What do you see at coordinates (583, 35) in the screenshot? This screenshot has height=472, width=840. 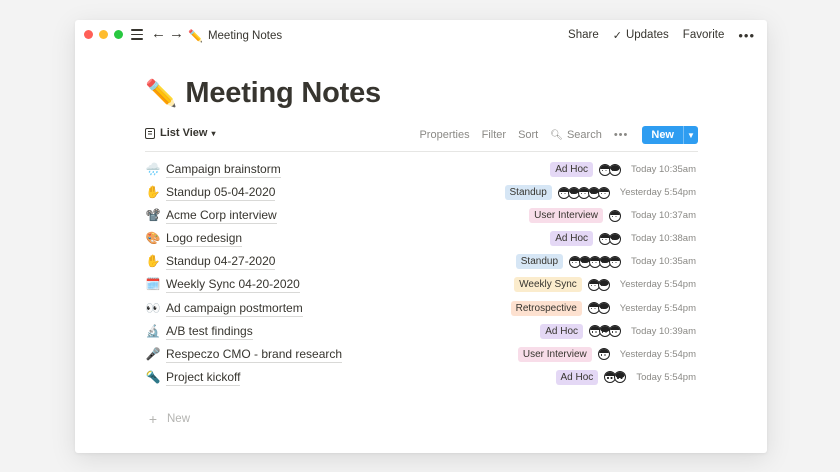 I see `share-button: Share` at bounding box center [583, 35].